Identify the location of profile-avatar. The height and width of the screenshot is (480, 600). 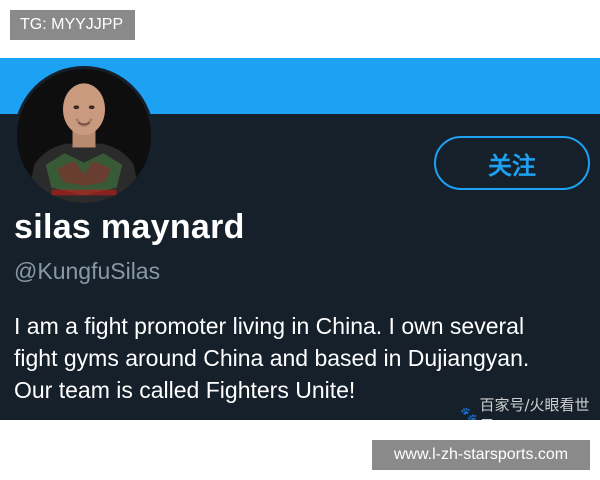
(84, 136).